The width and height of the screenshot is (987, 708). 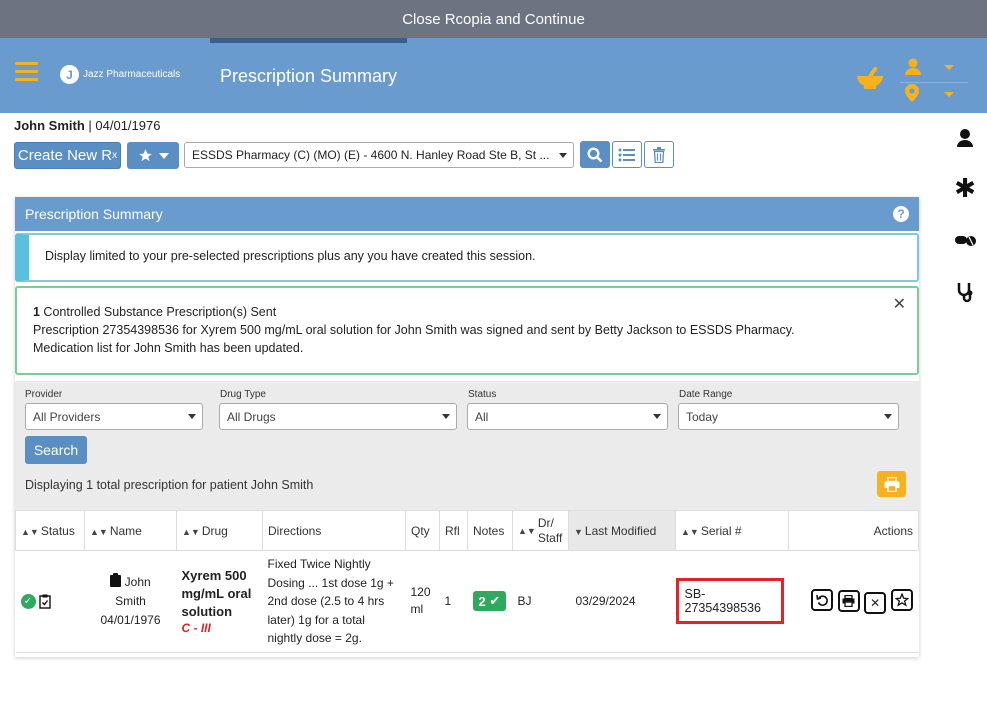 What do you see at coordinates (822, 600) in the screenshot?
I see `renew-button` at bounding box center [822, 600].